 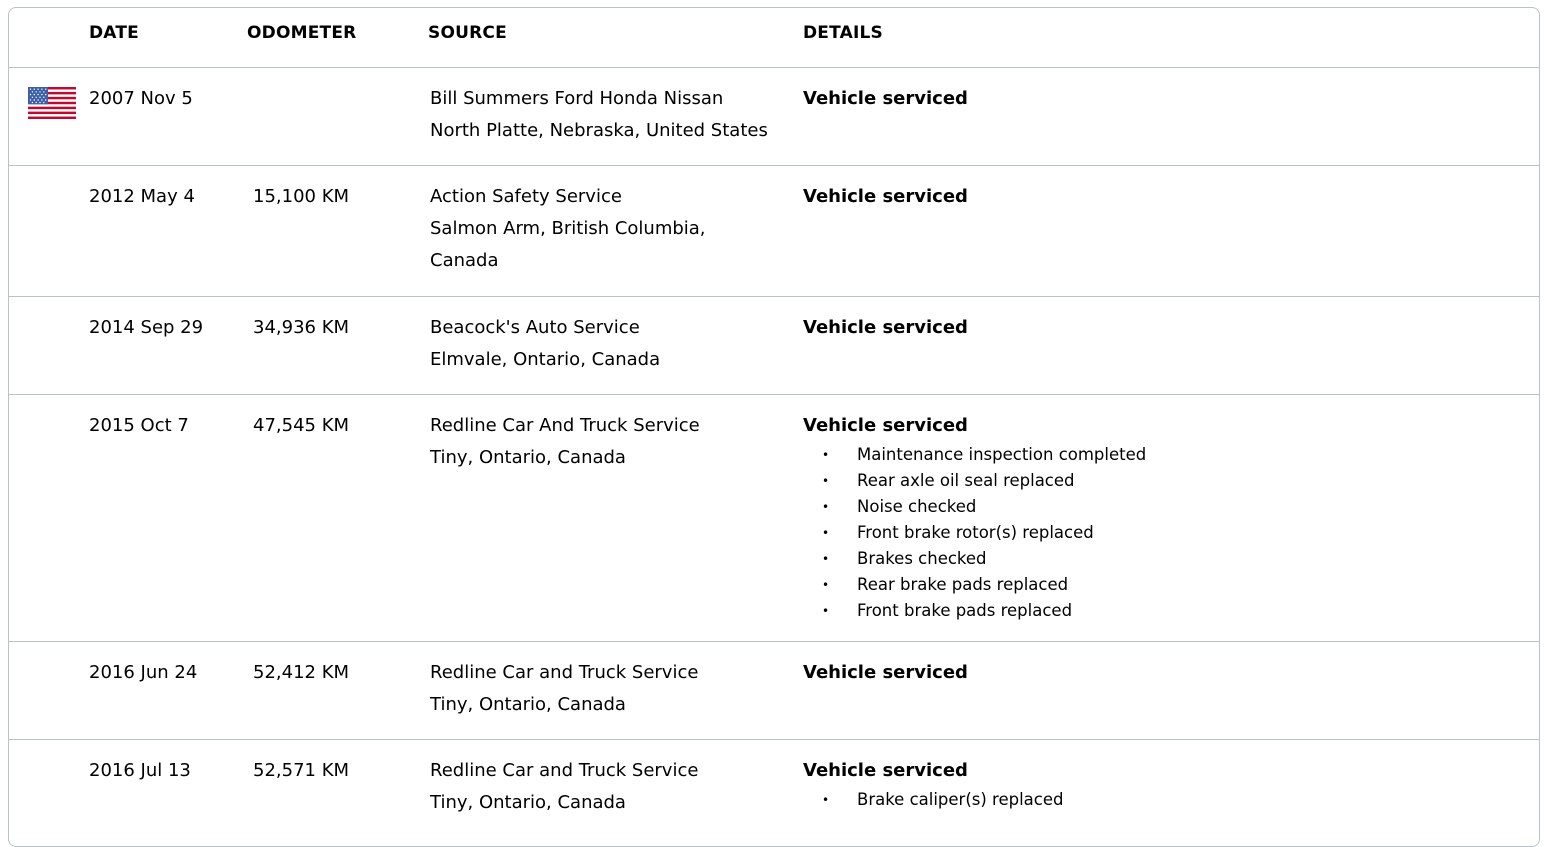 I want to click on cell-odometer: 47,545 KM, so click(x=301, y=425).